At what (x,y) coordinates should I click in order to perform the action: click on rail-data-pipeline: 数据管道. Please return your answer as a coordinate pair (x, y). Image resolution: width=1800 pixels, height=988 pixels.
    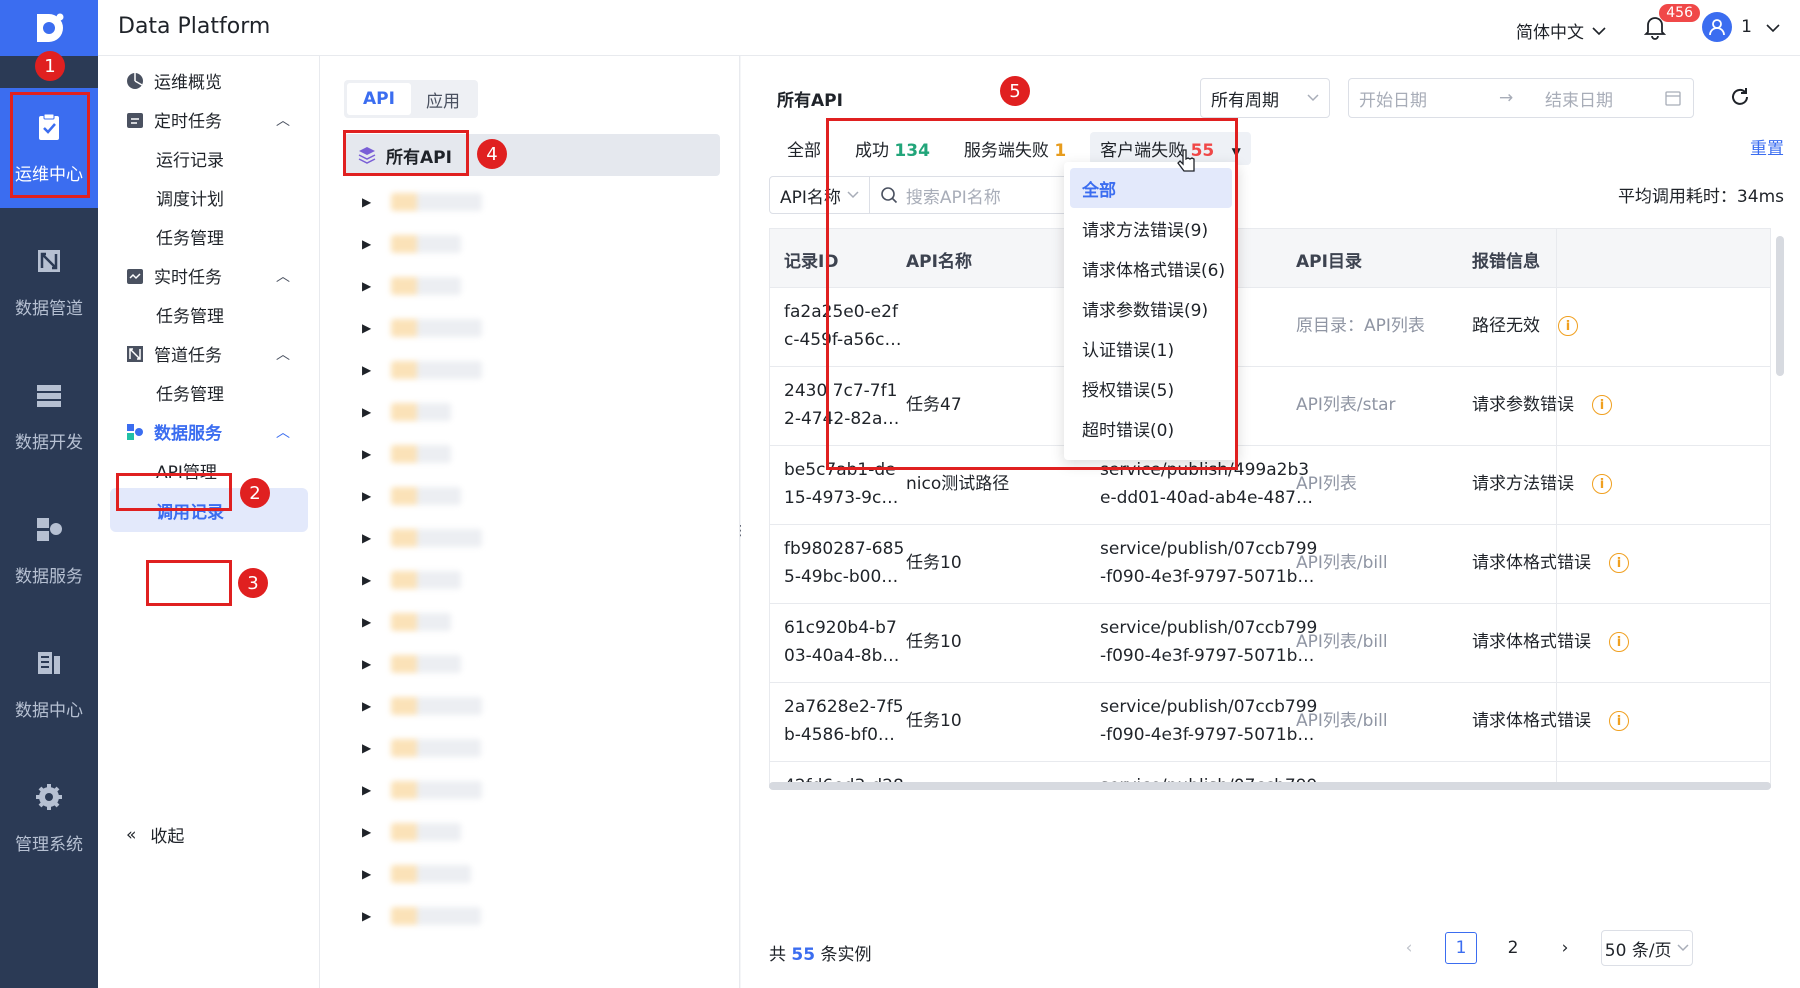
    Looking at the image, I should click on (49, 282).